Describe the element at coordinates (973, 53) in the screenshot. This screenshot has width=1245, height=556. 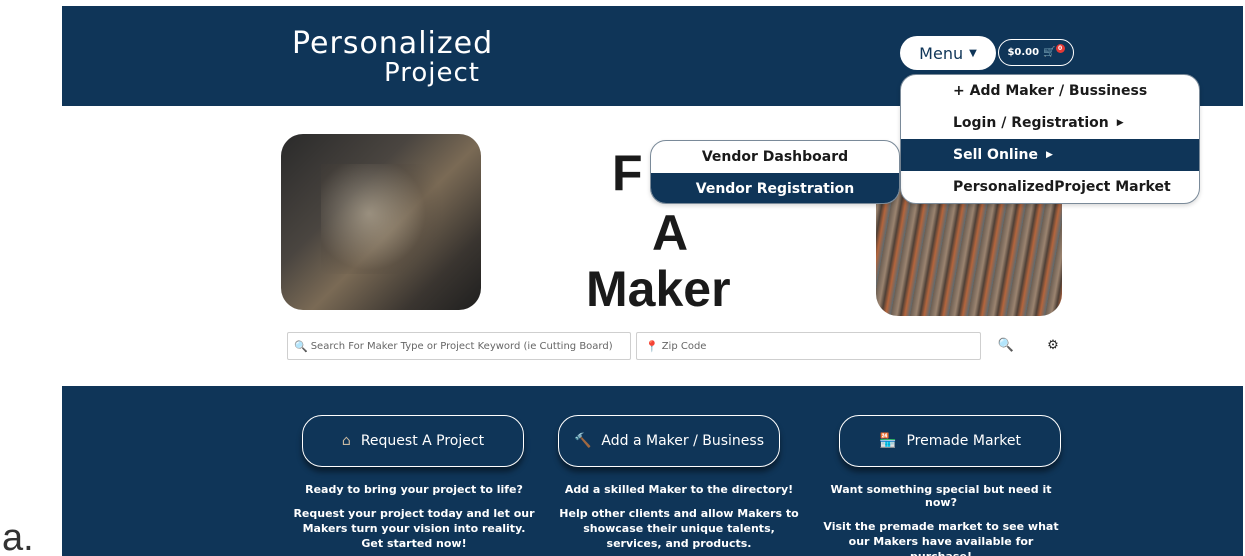
I see `caret-down-icon: ▼` at that location.